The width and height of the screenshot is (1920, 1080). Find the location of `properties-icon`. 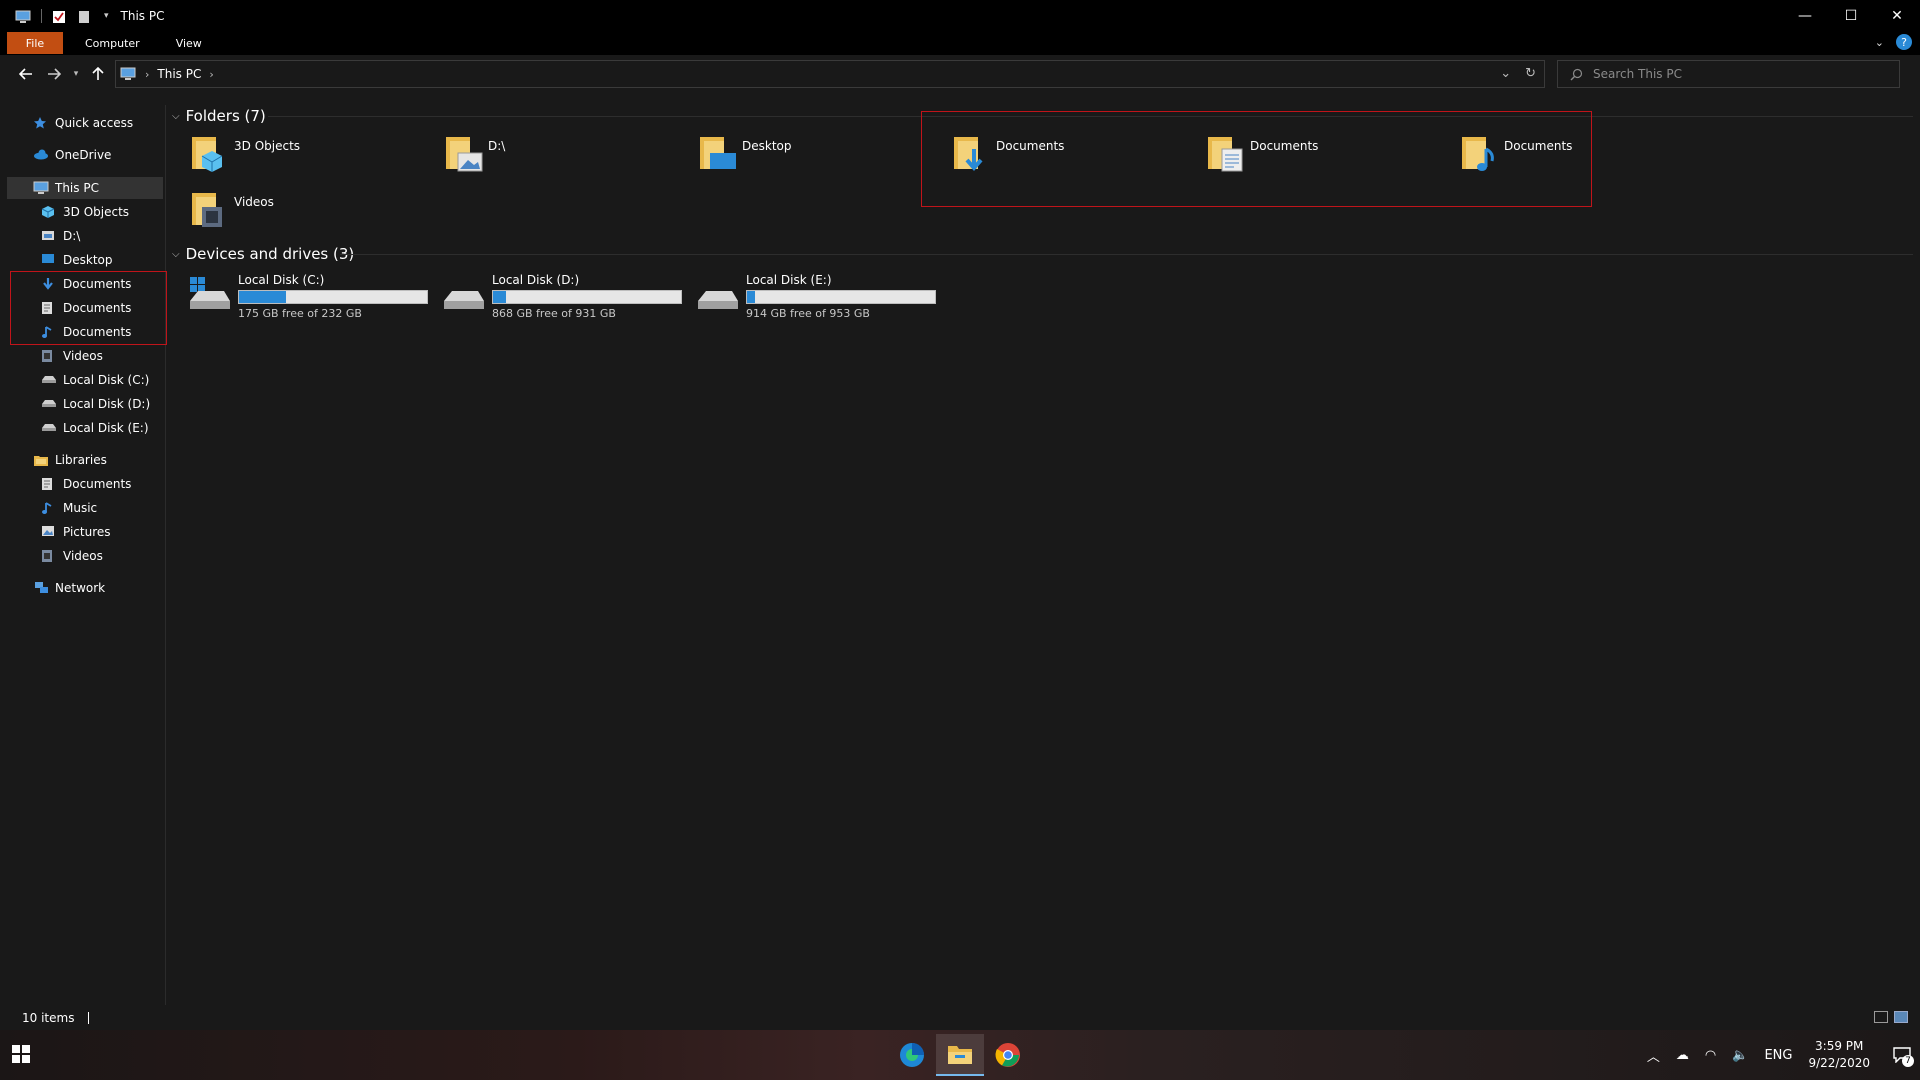

properties-icon is located at coordinates (60, 16).